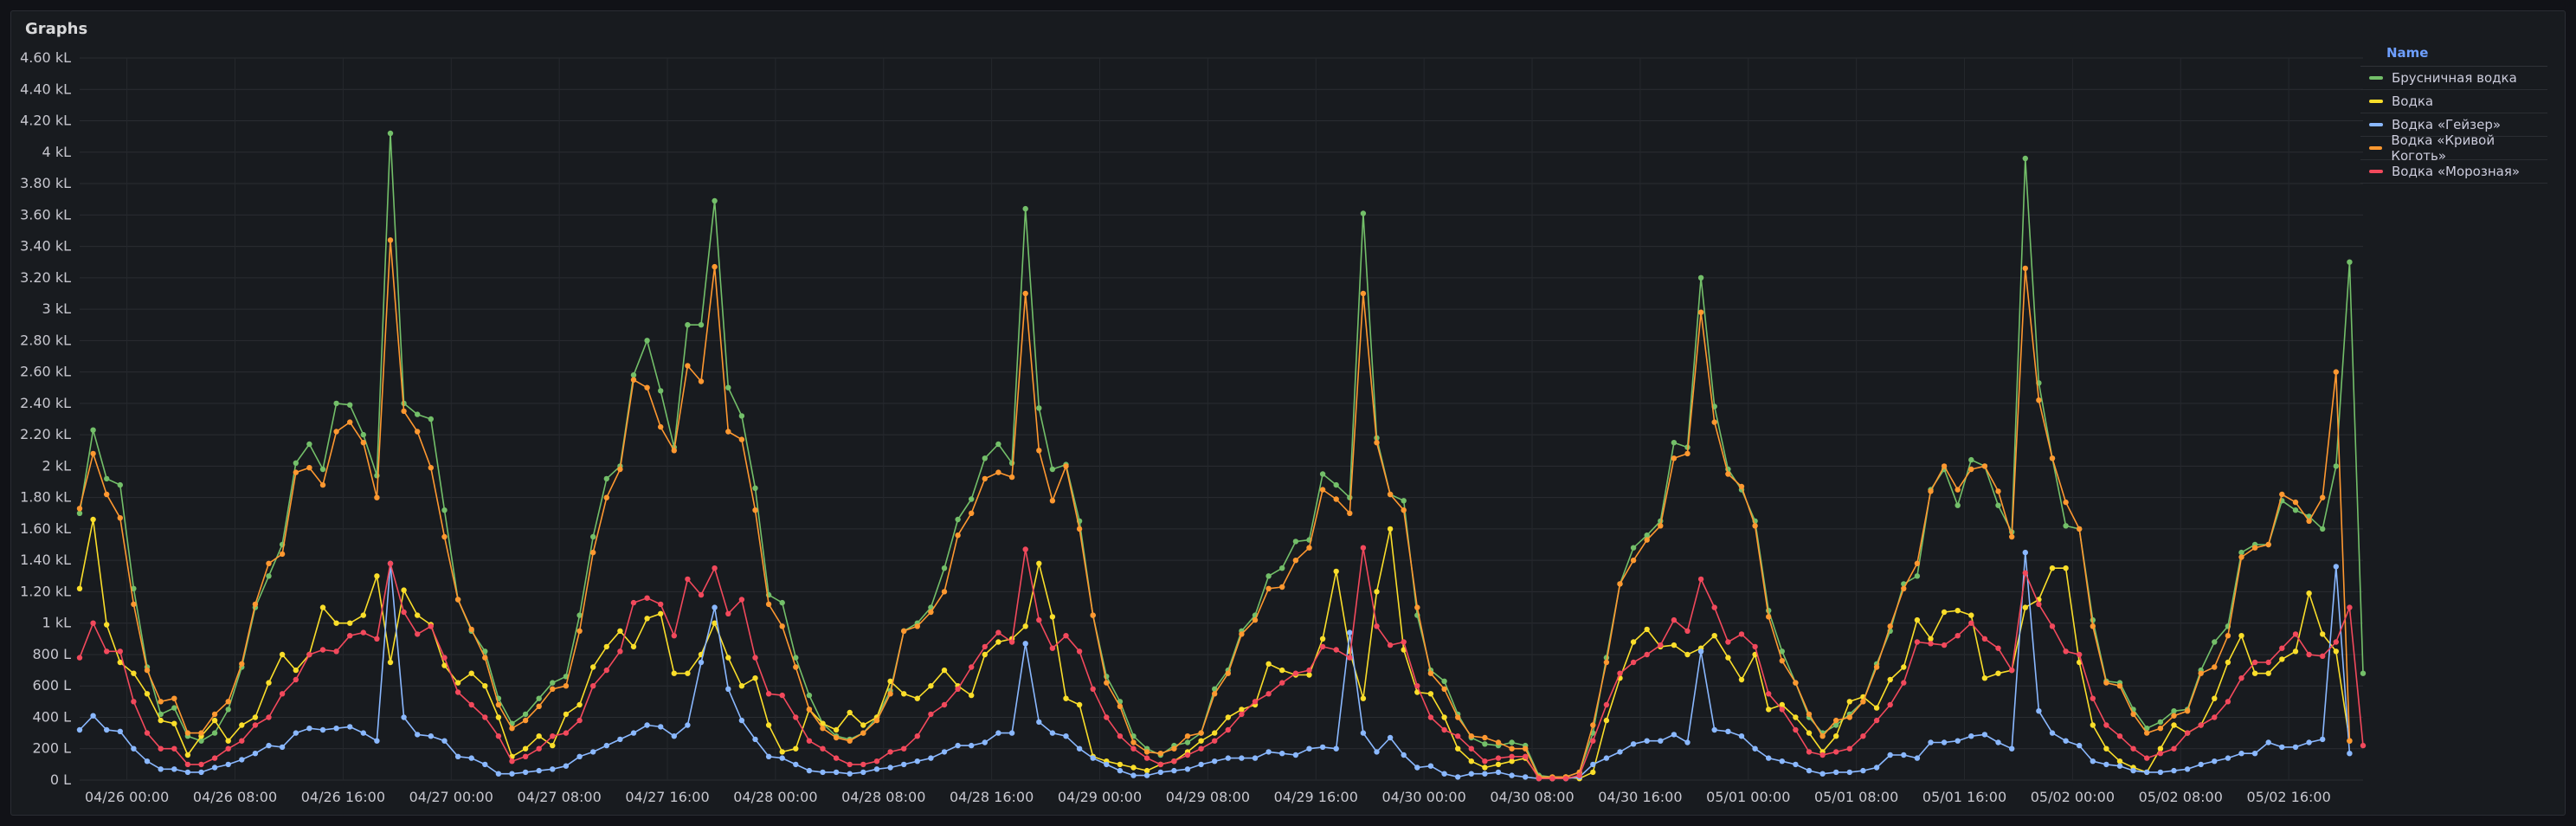 The height and width of the screenshot is (826, 2576). Describe the element at coordinates (1964, 797) in the screenshot. I see `x-tick-label: 05/01 16:00` at that location.